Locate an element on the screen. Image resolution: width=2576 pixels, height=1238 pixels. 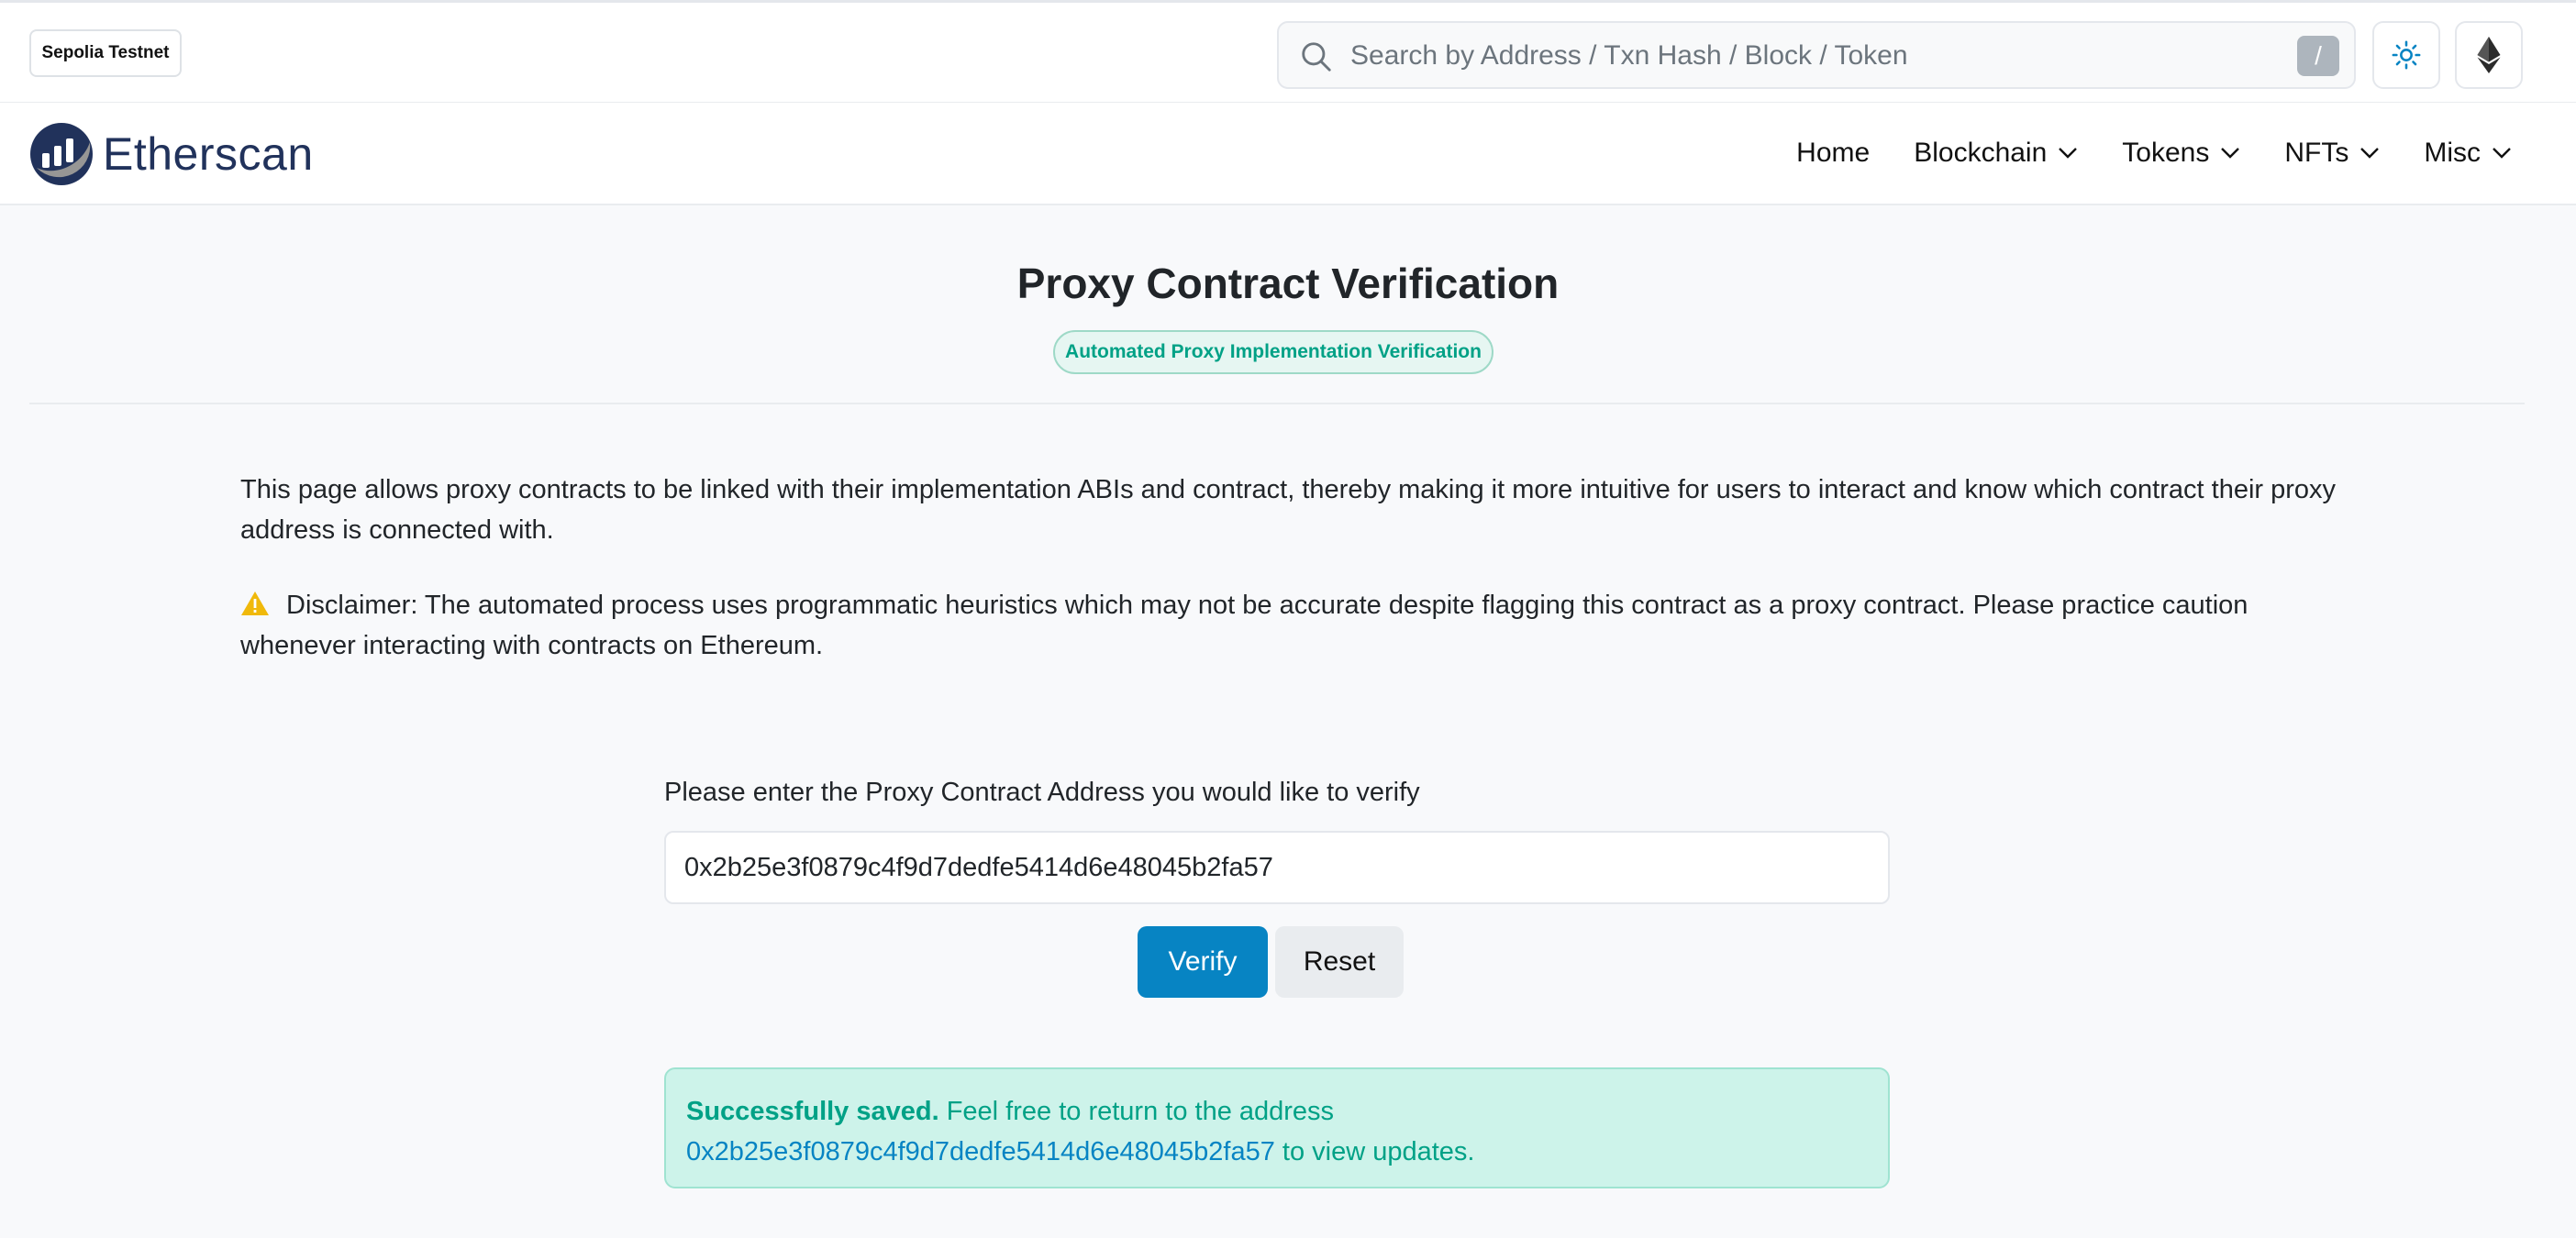
nav-item-tokens: Tokens is located at coordinates (2181, 153).